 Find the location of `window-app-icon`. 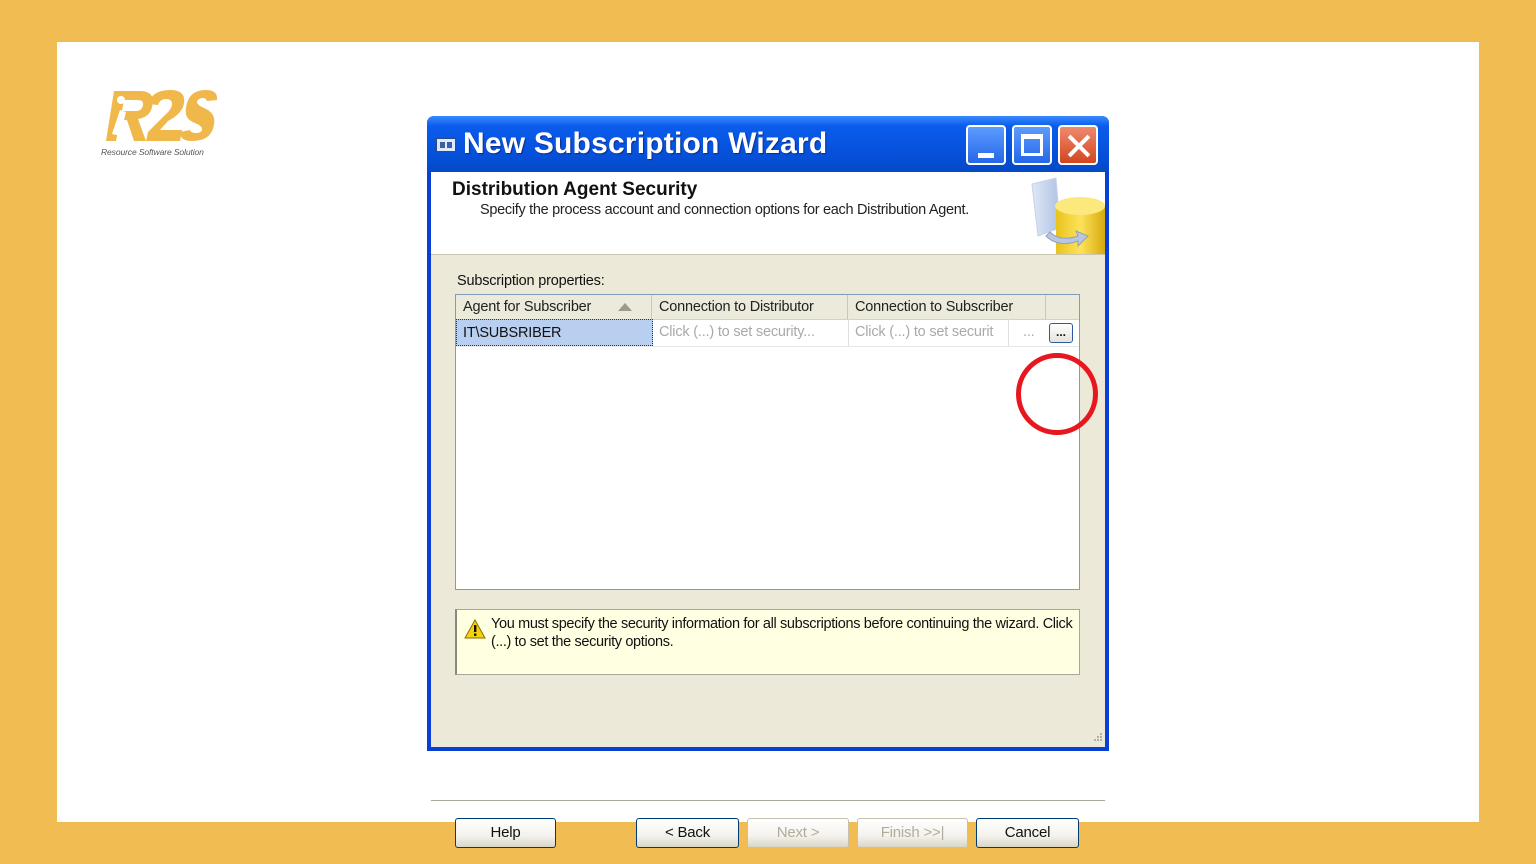

window-app-icon is located at coordinates (446, 145).